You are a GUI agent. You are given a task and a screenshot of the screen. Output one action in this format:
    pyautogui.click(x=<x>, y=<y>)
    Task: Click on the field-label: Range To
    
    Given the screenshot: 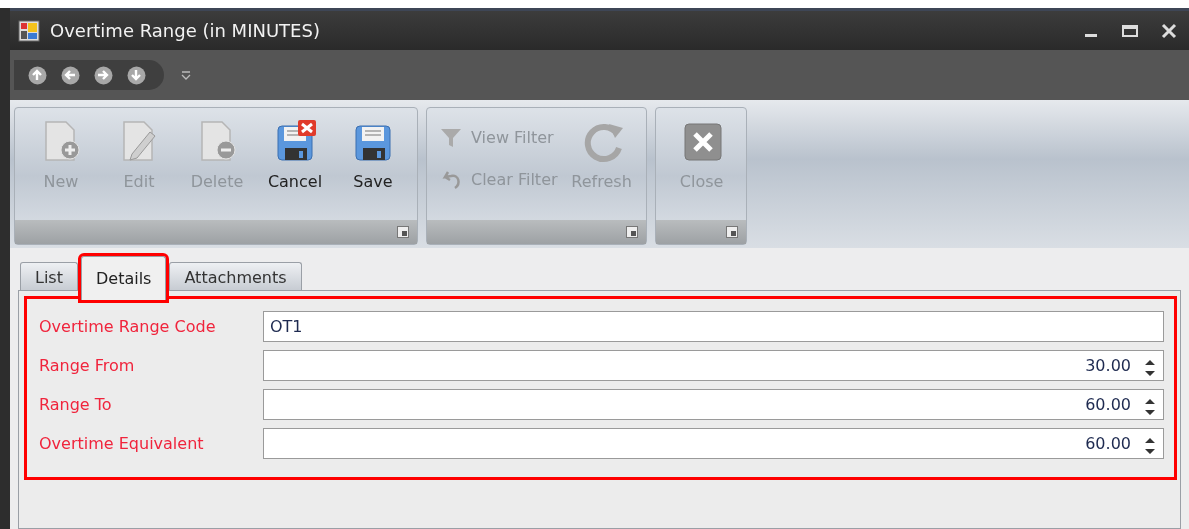 What is the action you would take?
    pyautogui.click(x=76, y=404)
    